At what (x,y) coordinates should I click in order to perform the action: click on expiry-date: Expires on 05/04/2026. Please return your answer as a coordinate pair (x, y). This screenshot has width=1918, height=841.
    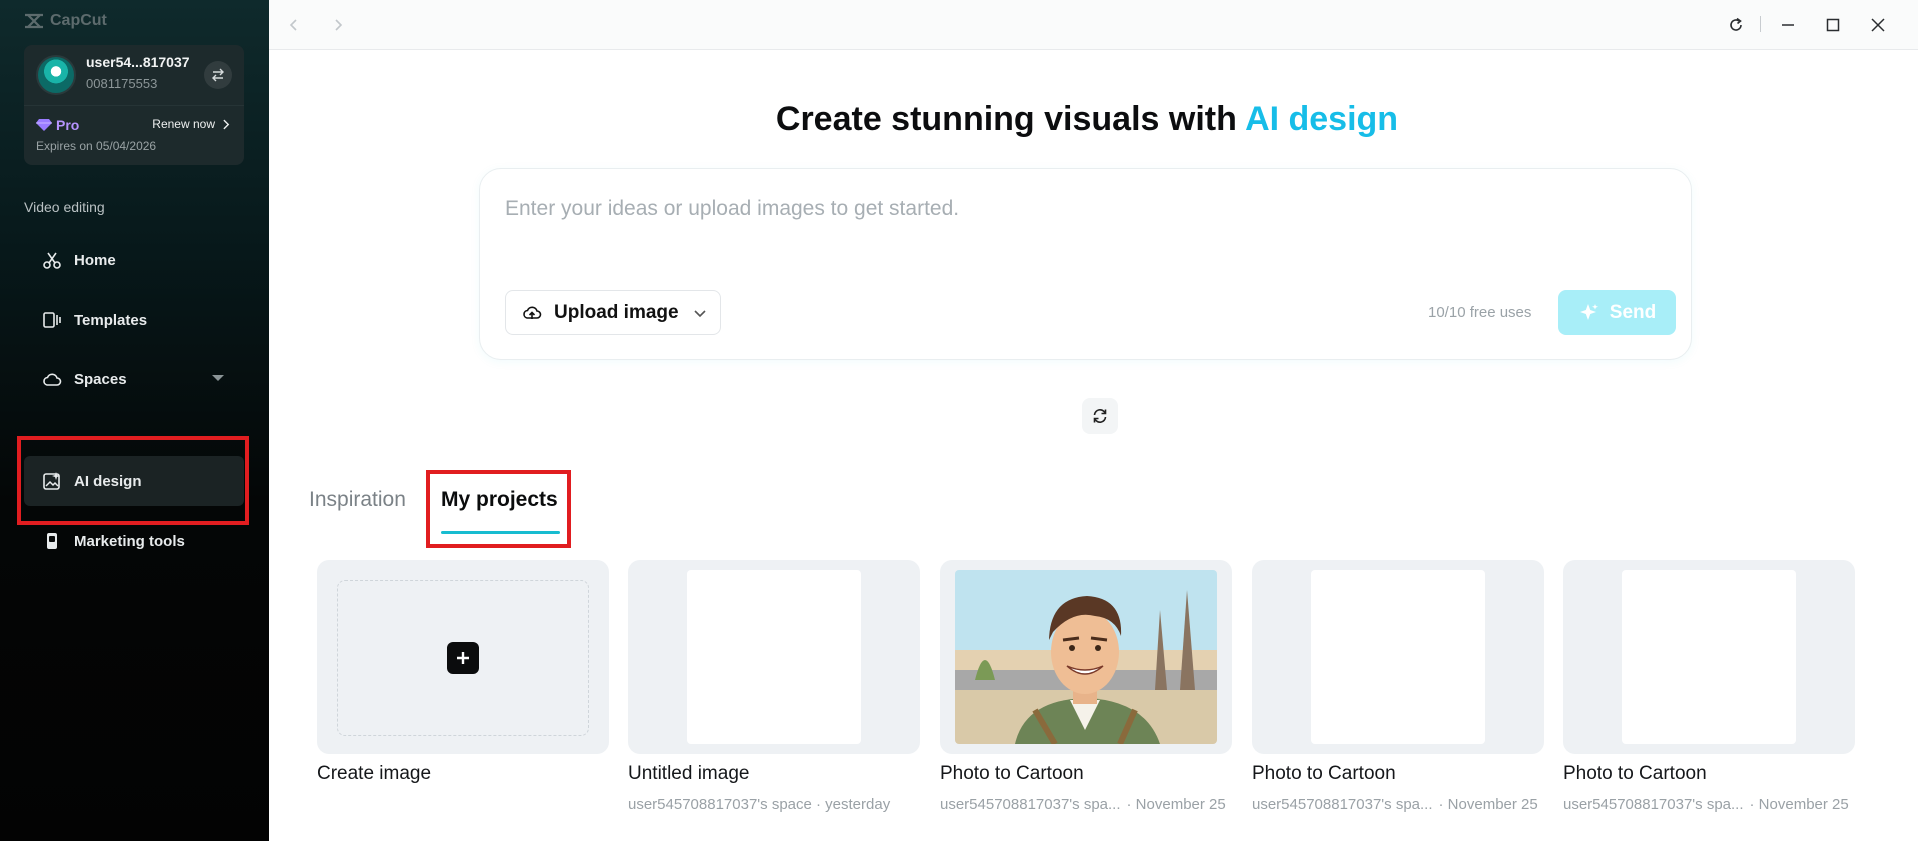
    Looking at the image, I should click on (96, 146).